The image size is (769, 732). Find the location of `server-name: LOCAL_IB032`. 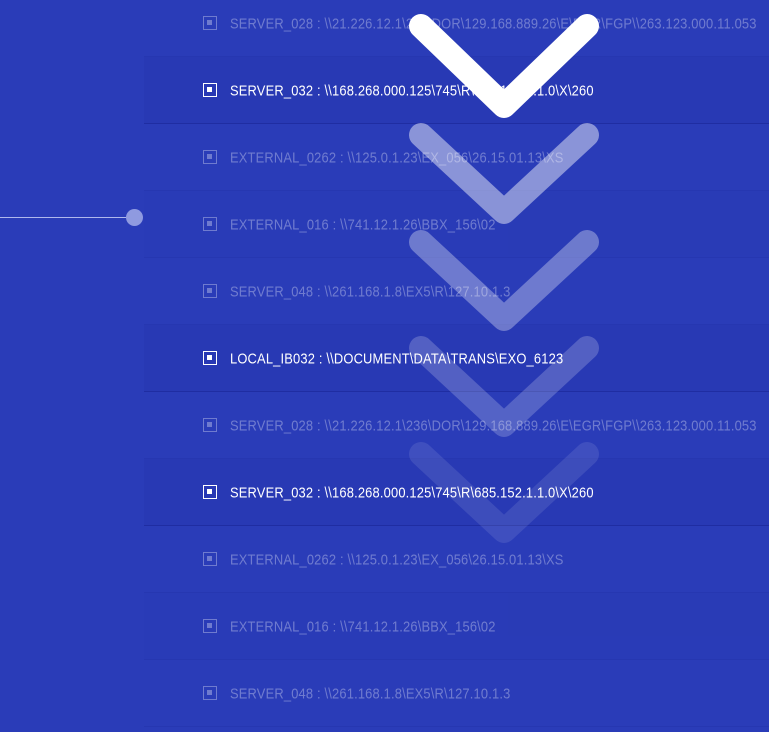

server-name: LOCAL_IB032 is located at coordinates (273, 358).